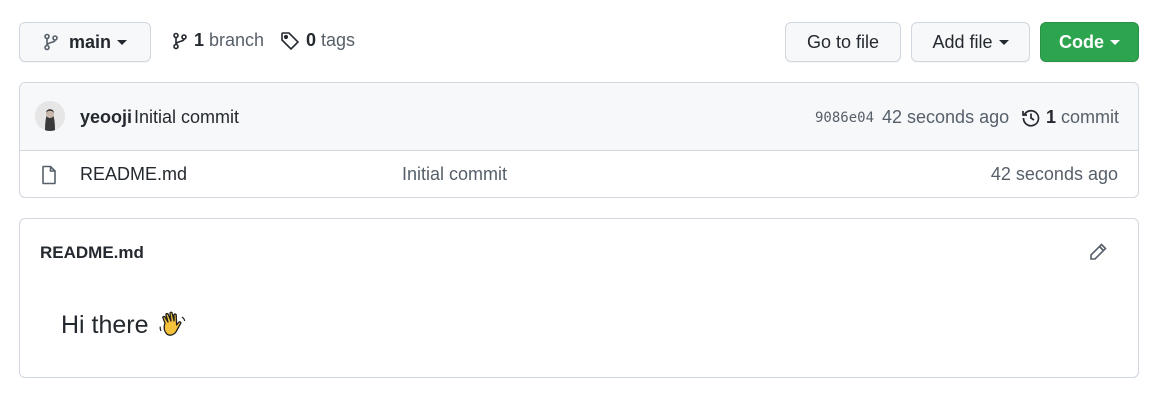 This screenshot has width=1153, height=404. Describe the element at coordinates (1090, 117) in the screenshot. I see `commit-word: commit` at that location.